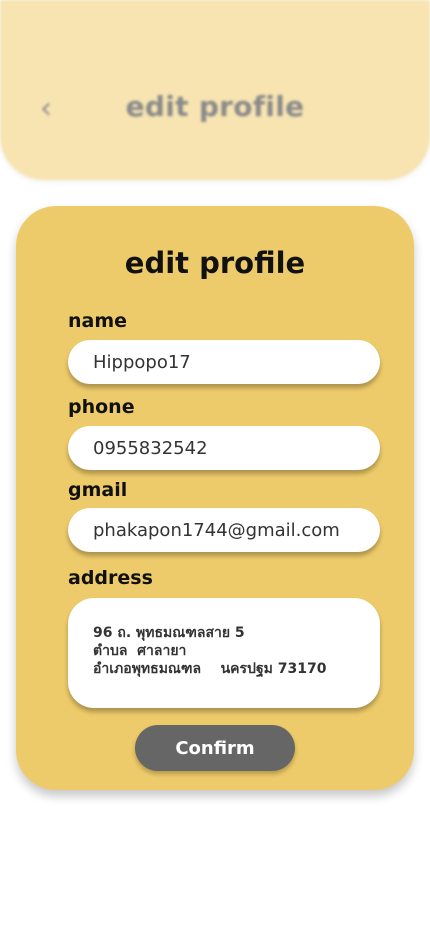 The image size is (430, 932). What do you see at coordinates (110, 578) in the screenshot?
I see `address-label: address` at bounding box center [110, 578].